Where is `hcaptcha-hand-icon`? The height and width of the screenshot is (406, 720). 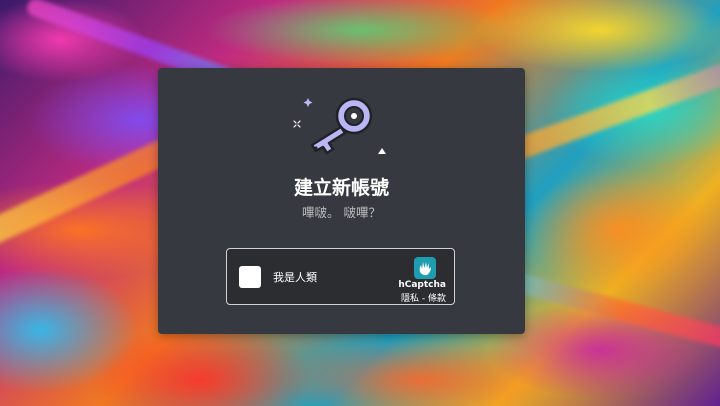 hcaptcha-hand-icon is located at coordinates (425, 268).